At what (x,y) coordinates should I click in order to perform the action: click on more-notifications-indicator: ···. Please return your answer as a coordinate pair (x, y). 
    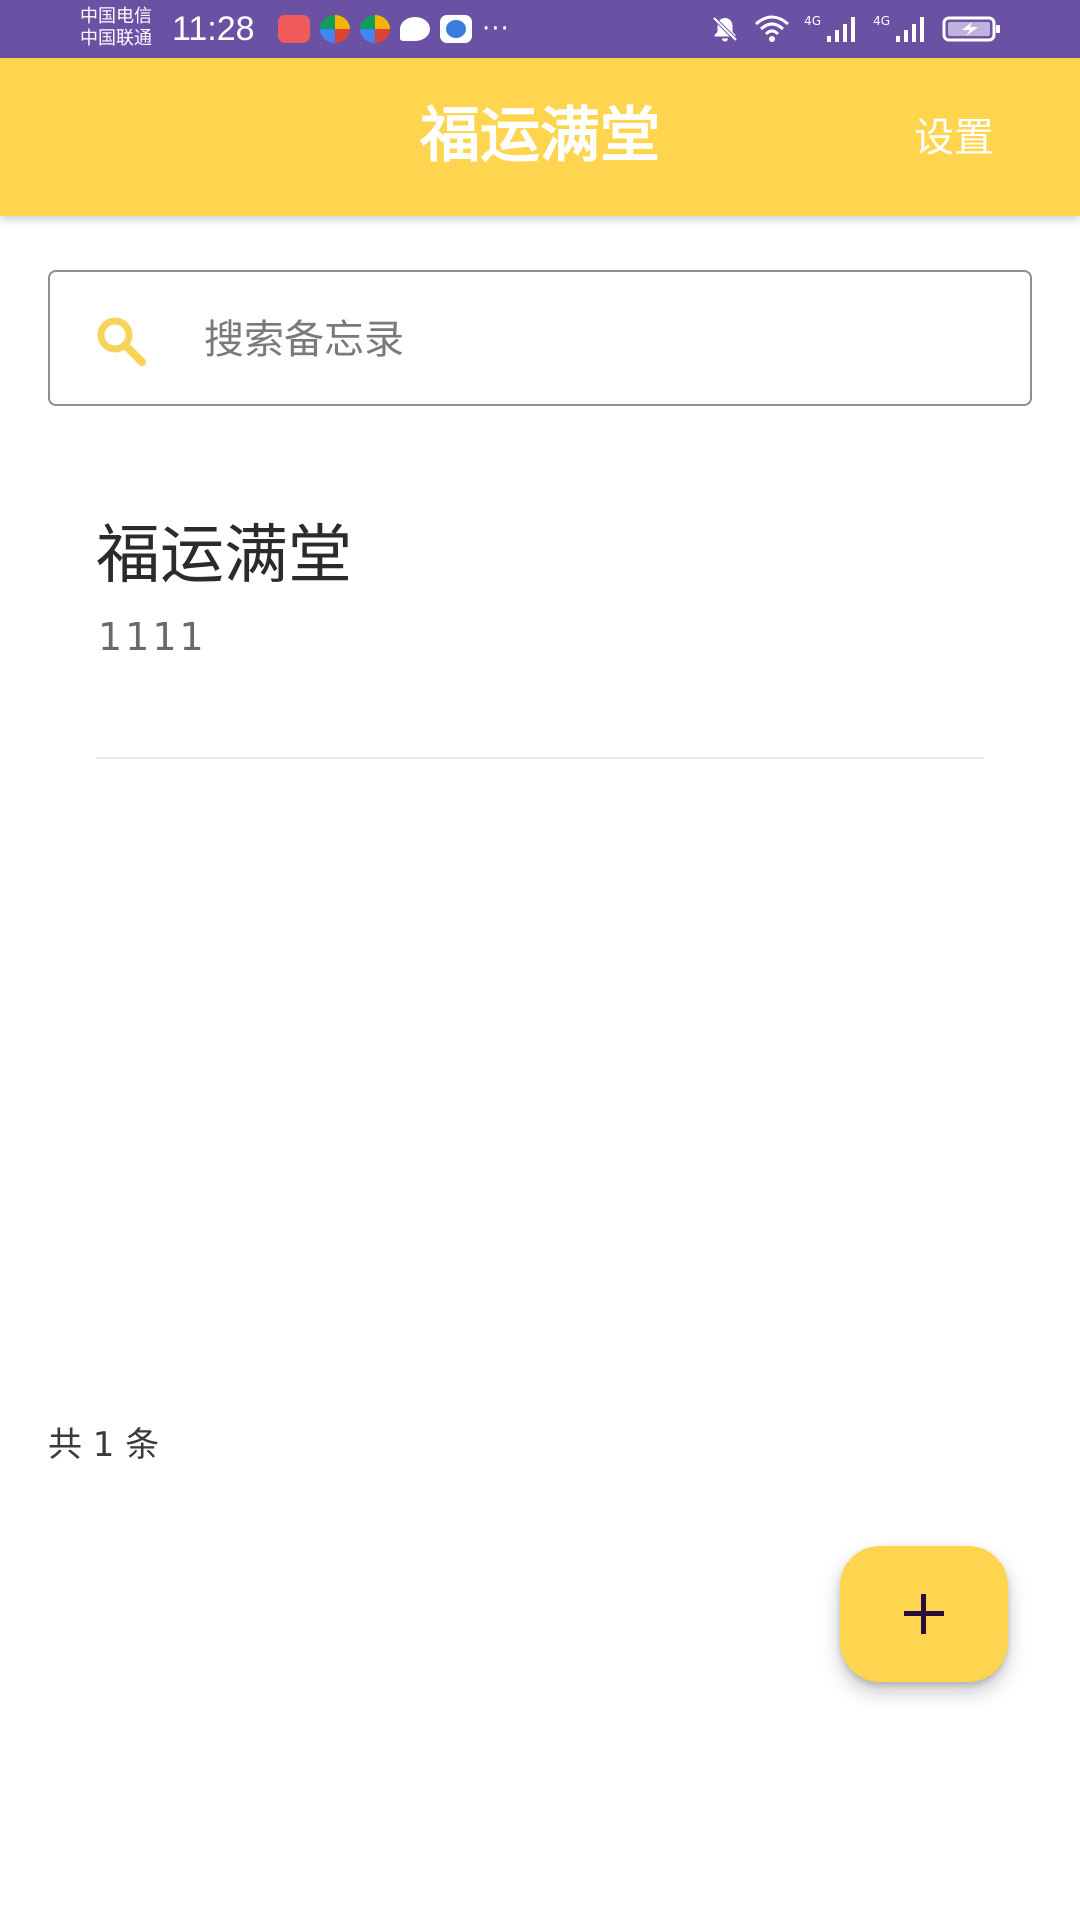
    Looking at the image, I should click on (496, 29).